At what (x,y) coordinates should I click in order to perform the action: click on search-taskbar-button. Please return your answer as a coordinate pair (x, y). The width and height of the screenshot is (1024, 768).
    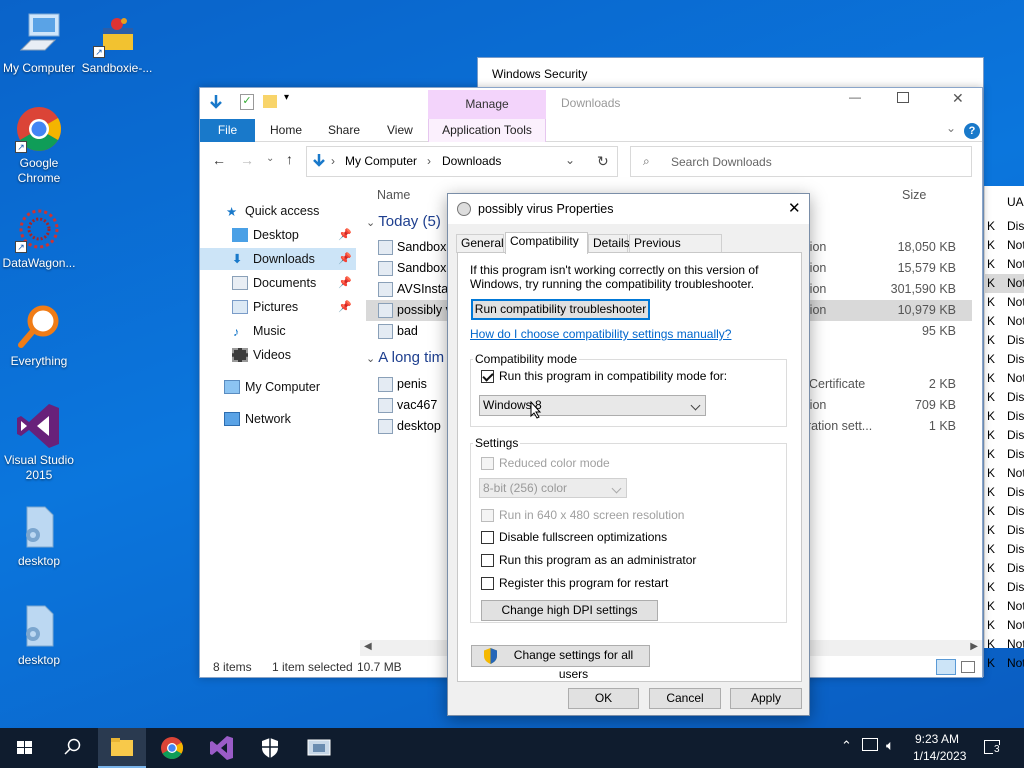
    Looking at the image, I should click on (72, 748).